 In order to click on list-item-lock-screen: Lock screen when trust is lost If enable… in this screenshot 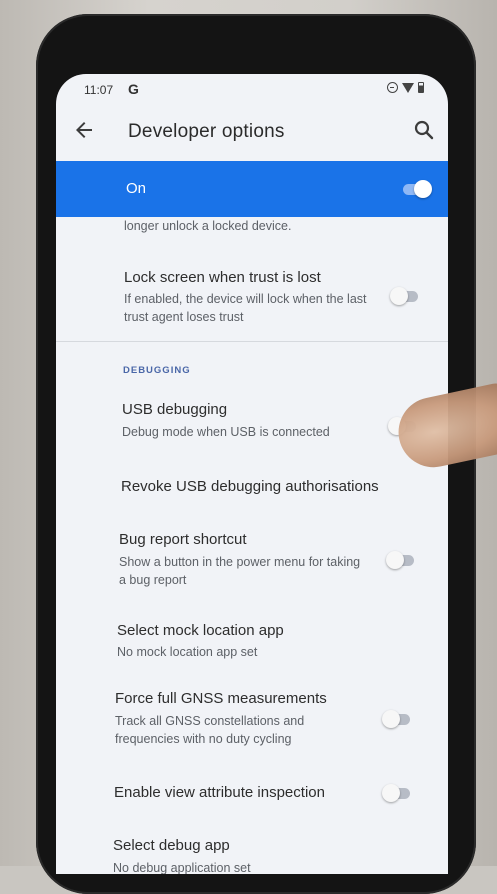, I will do `click(252, 301)`.